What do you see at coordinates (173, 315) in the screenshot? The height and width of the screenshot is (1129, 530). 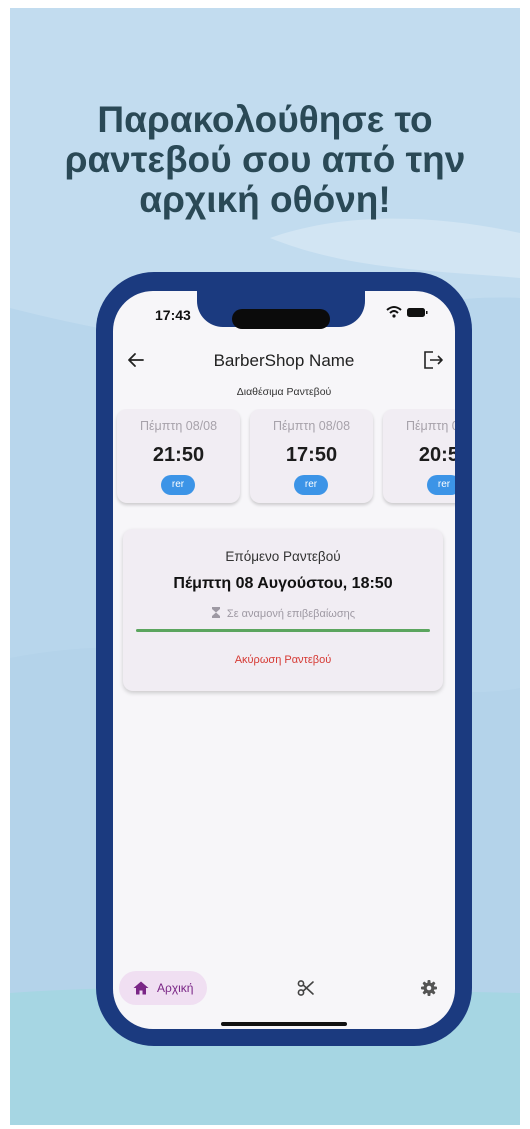 I see `status-time: 17:43` at bounding box center [173, 315].